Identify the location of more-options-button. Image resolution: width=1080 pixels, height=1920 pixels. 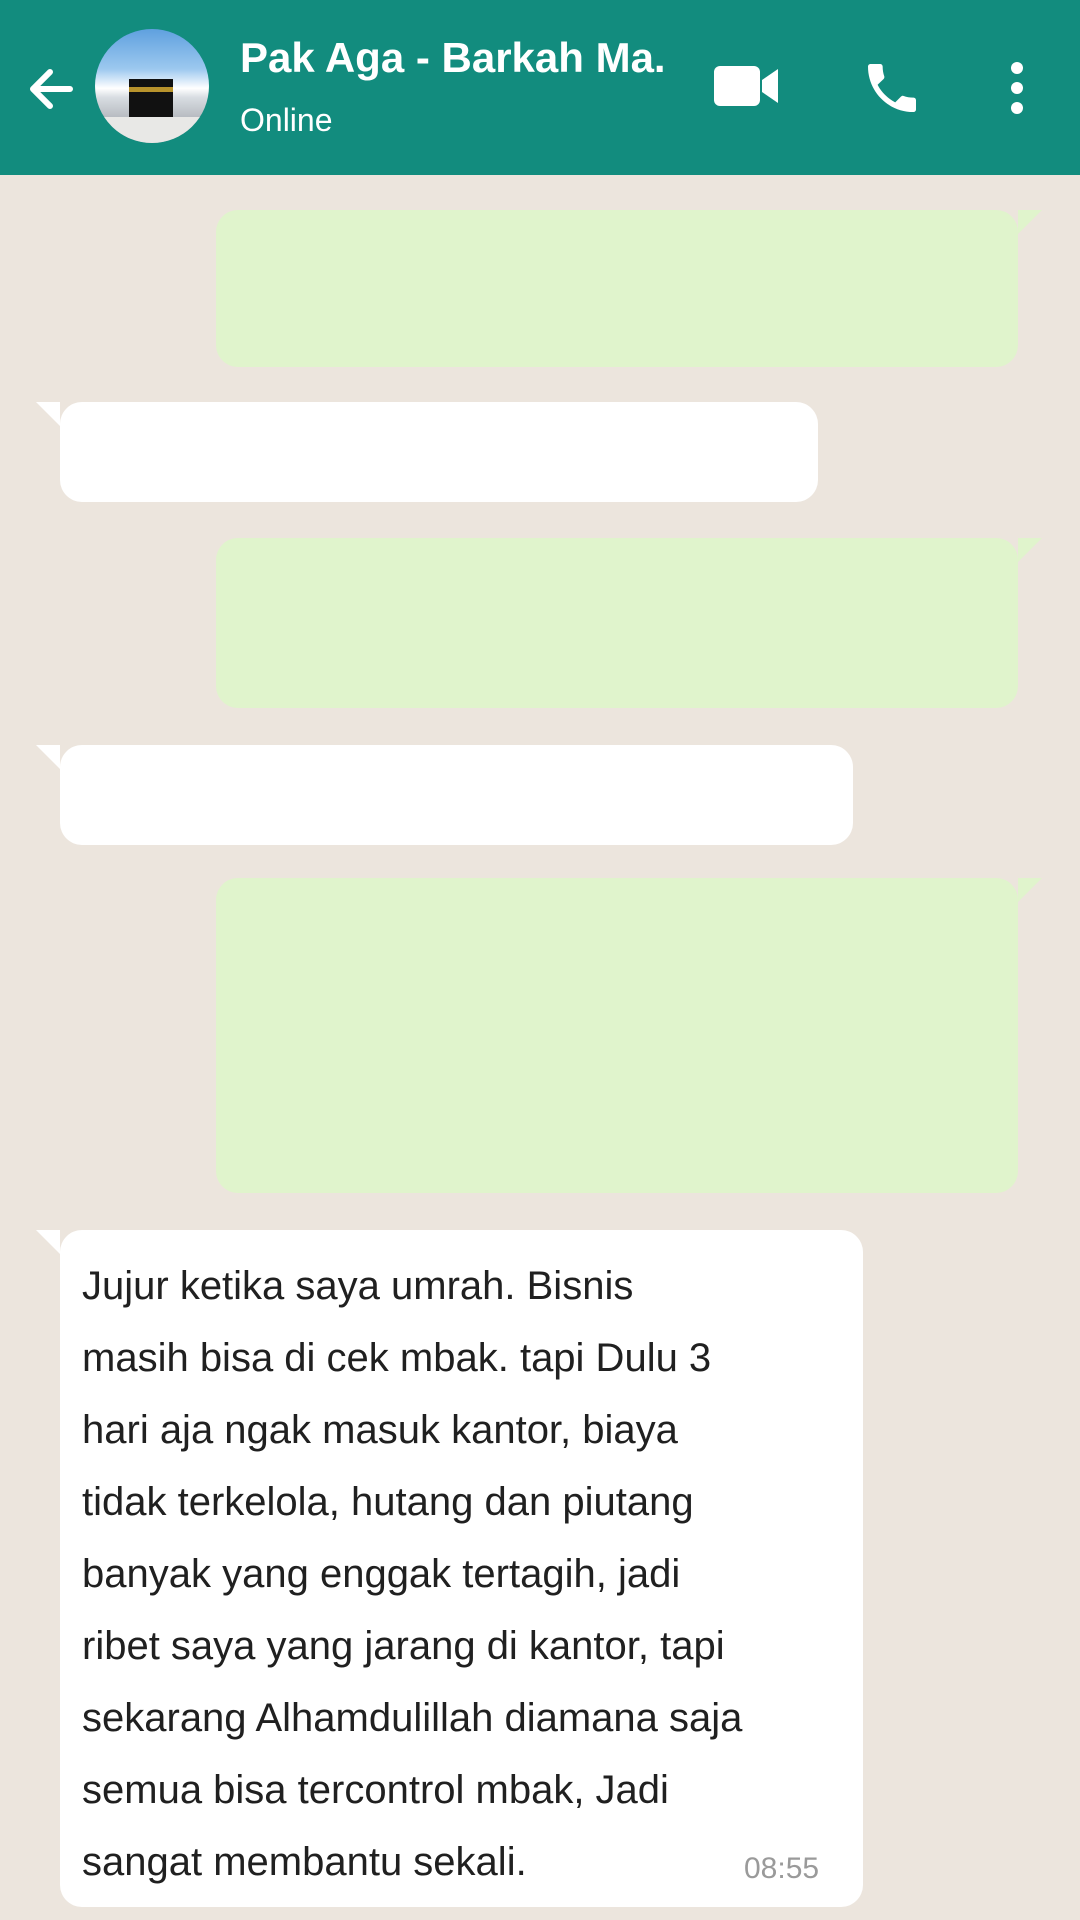
(1017, 88).